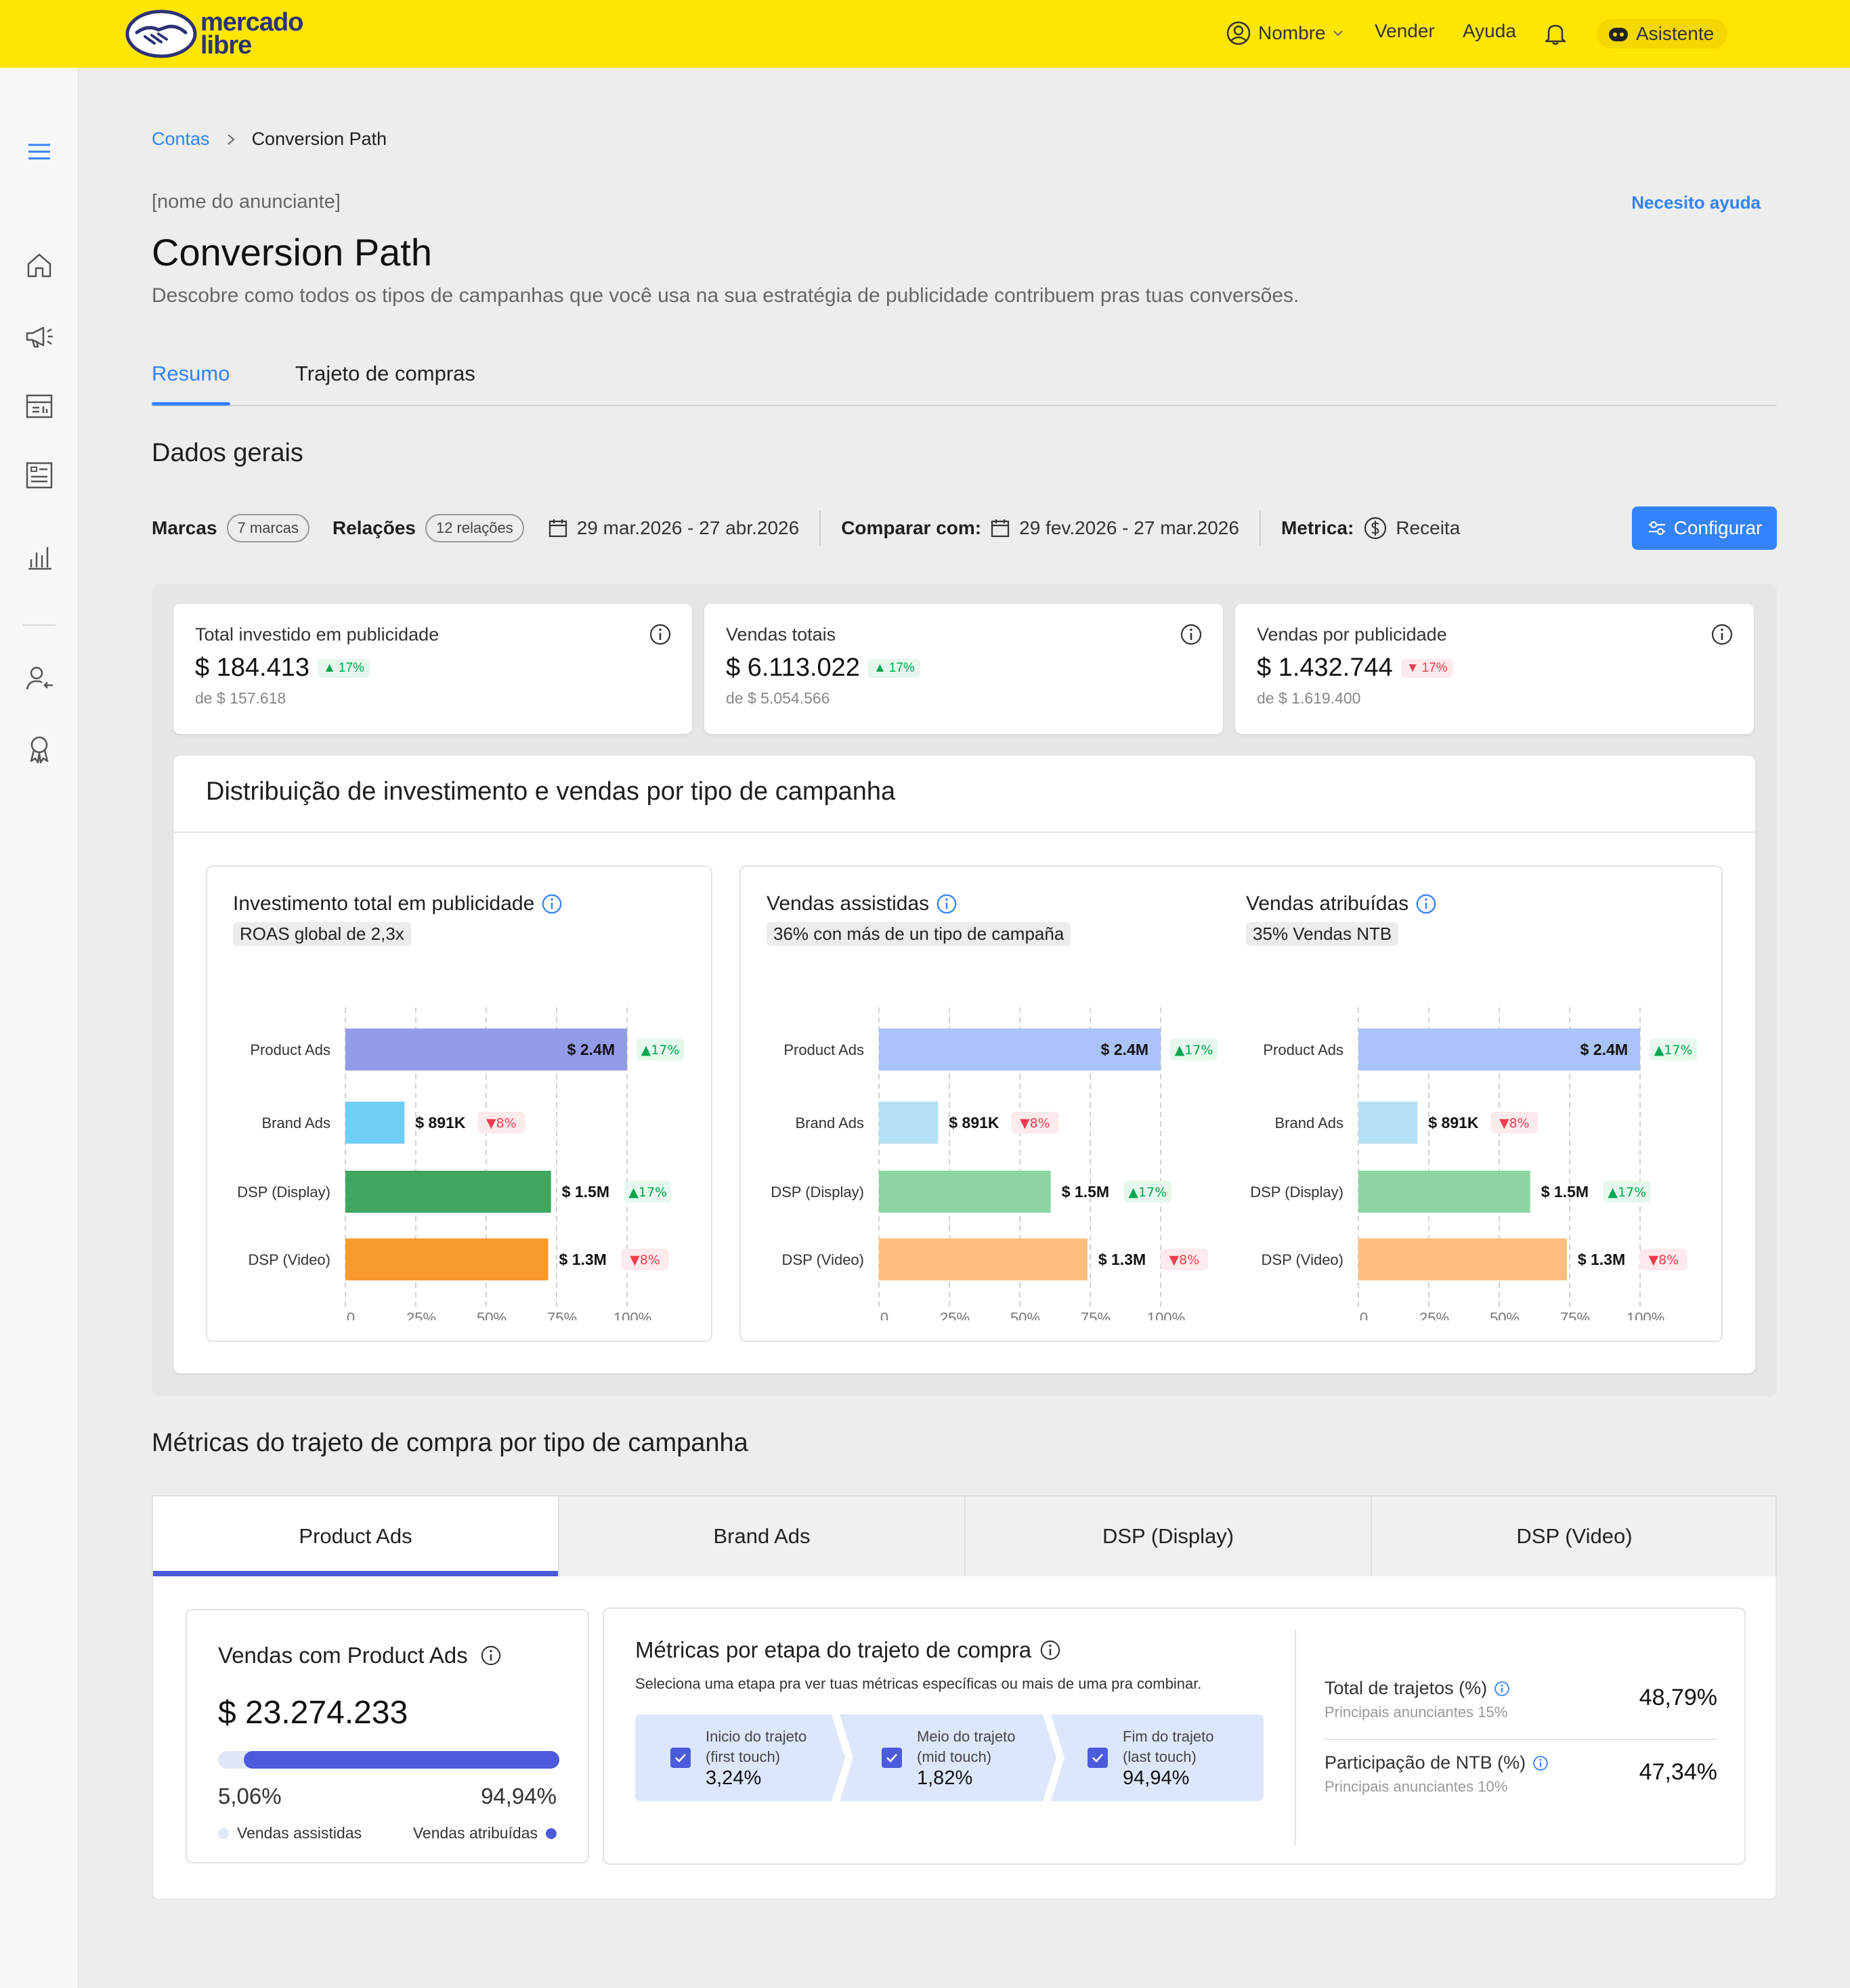 The width and height of the screenshot is (1850, 1988). What do you see at coordinates (1342, 903) in the screenshot?
I see `chart-title: Vendas atribuídas` at bounding box center [1342, 903].